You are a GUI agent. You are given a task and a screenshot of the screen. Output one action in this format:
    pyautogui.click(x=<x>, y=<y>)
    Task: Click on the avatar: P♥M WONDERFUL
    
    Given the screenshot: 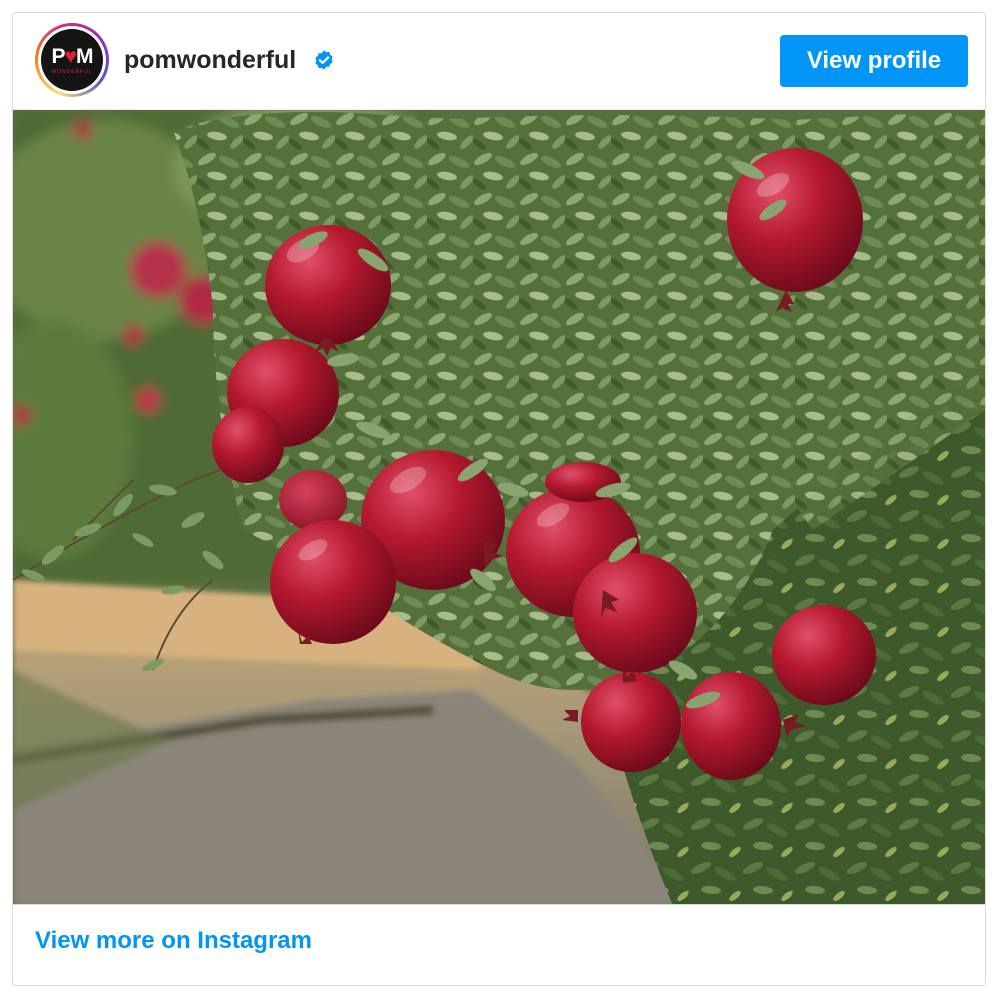 What is the action you would take?
    pyautogui.click(x=72, y=60)
    